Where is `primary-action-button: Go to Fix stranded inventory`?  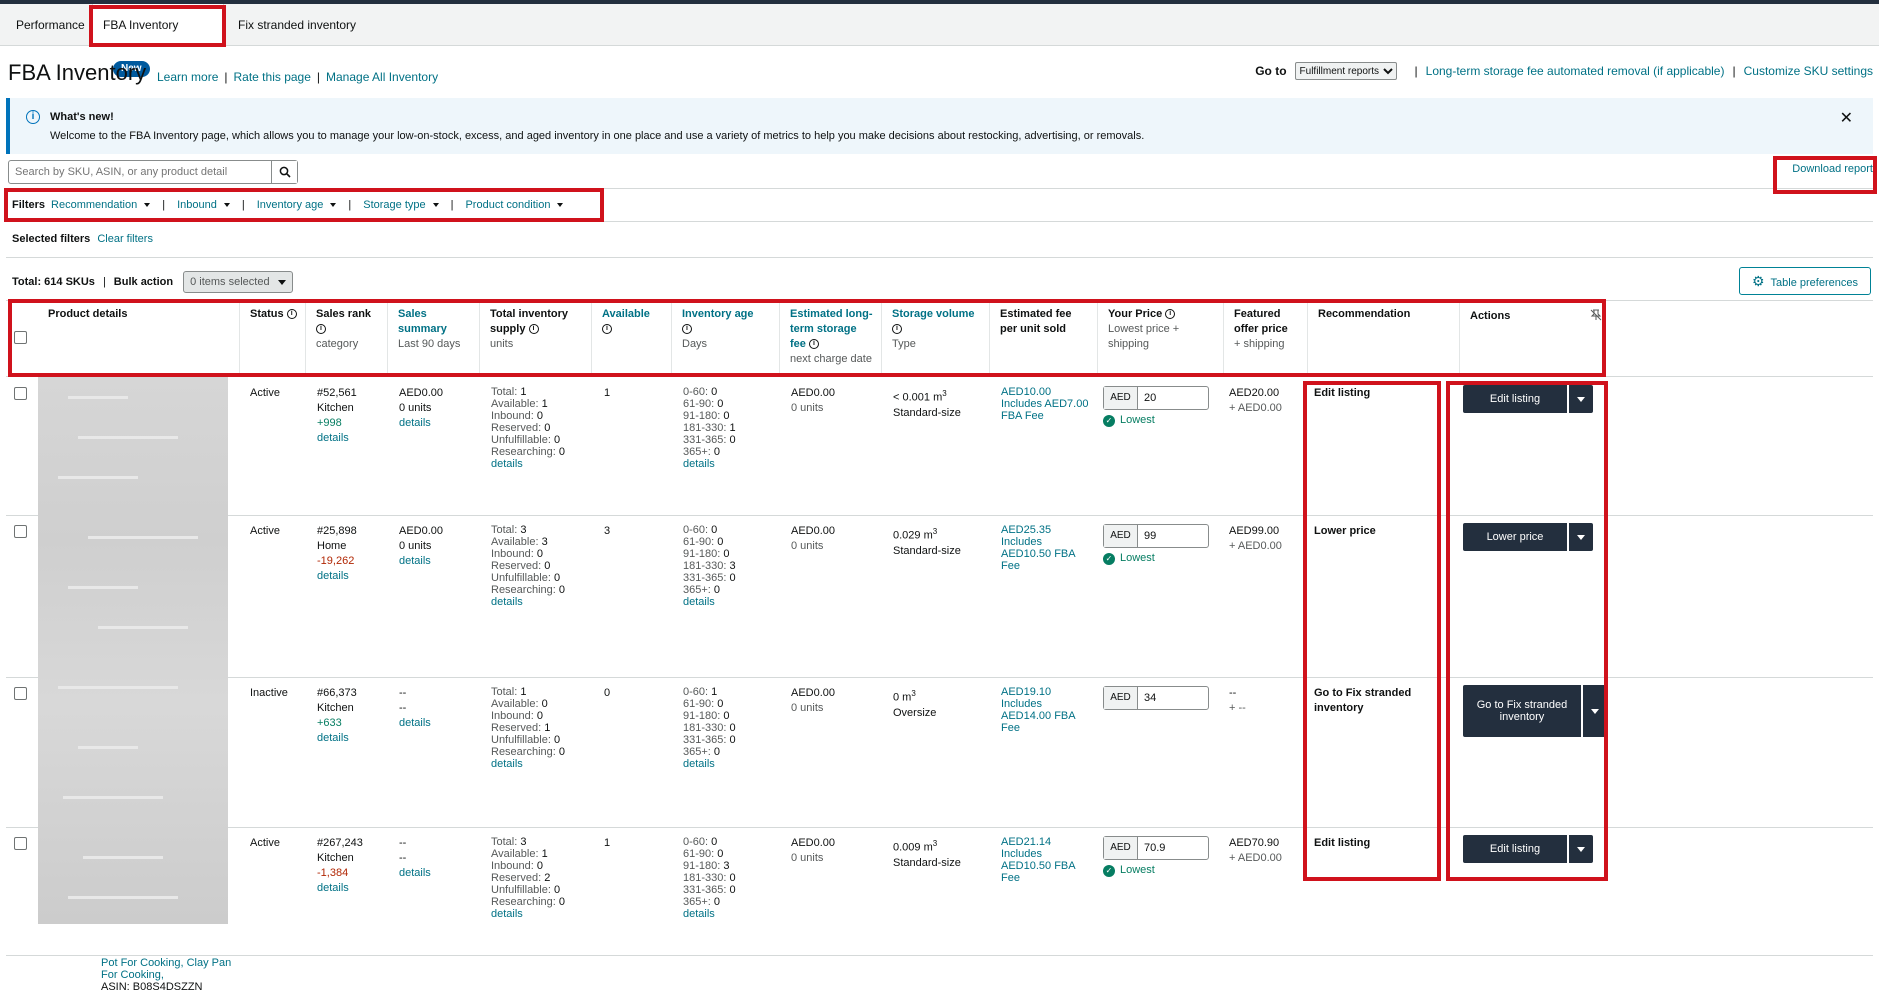
primary-action-button: Go to Fix stranded inventory is located at coordinates (1522, 711).